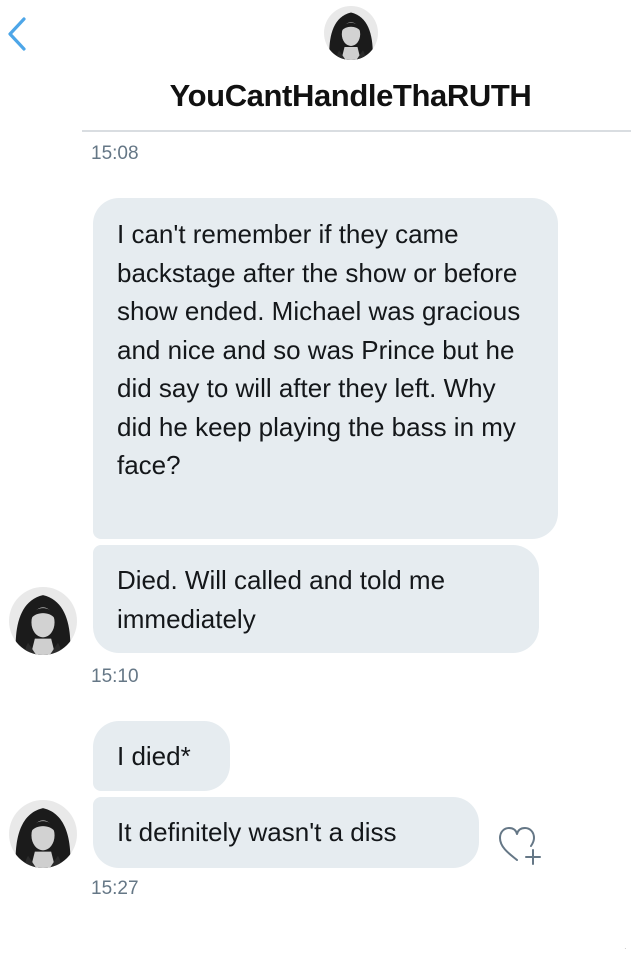 The width and height of the screenshot is (631, 953). I want to click on message-text: I died*, so click(154, 756).